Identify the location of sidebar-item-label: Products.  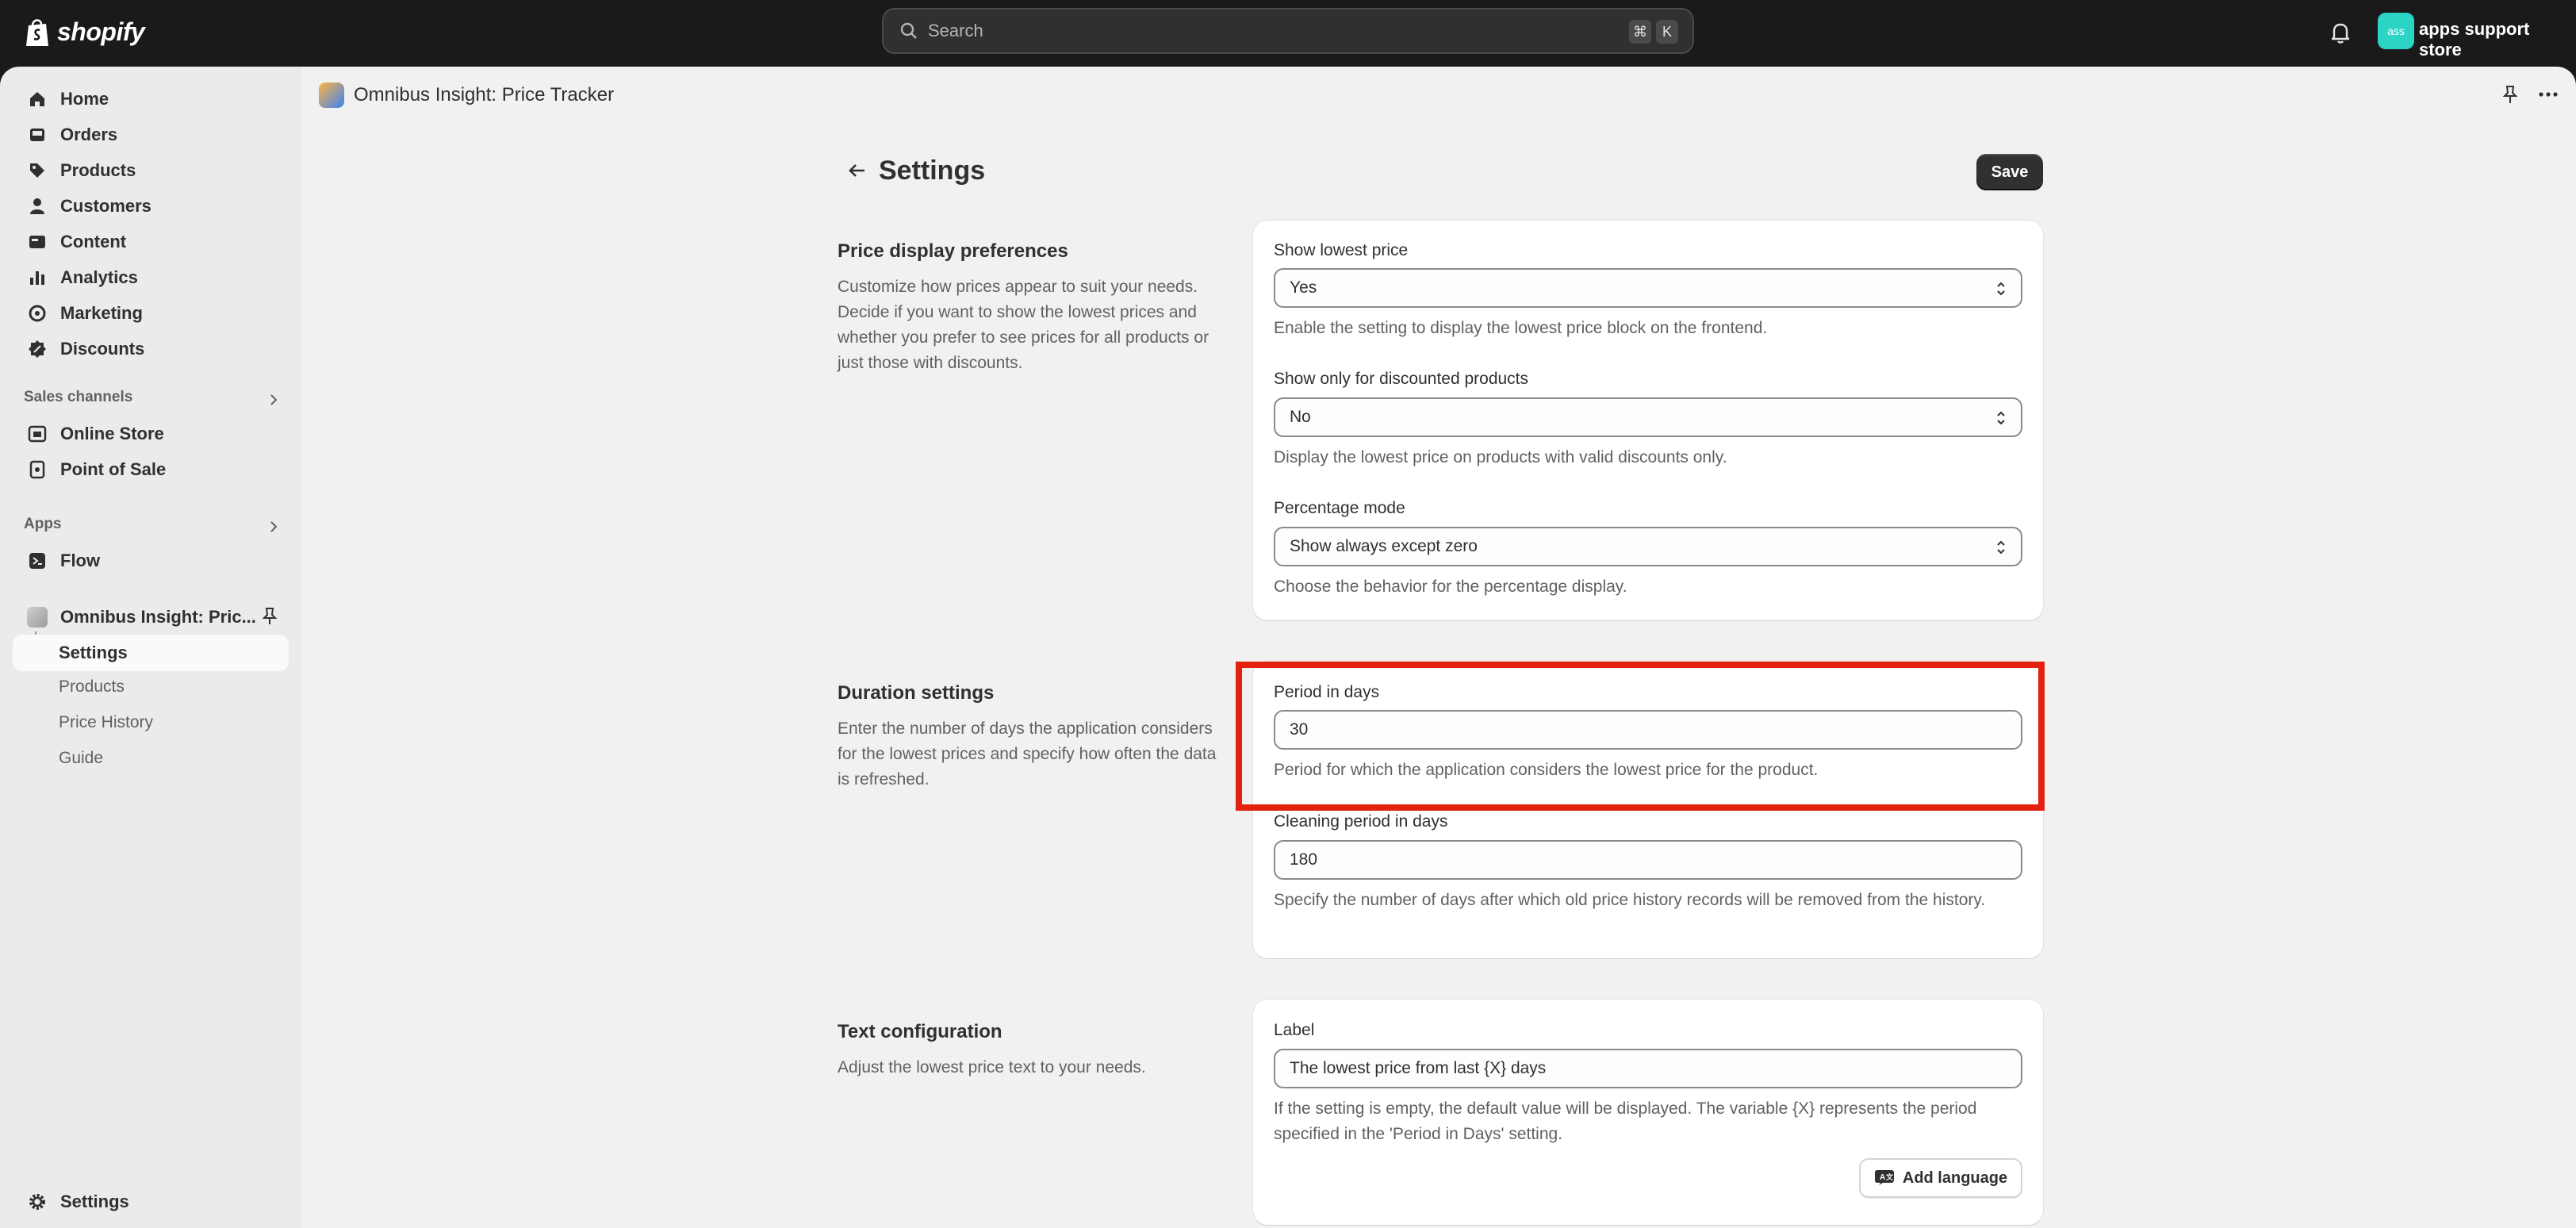
(98, 170).